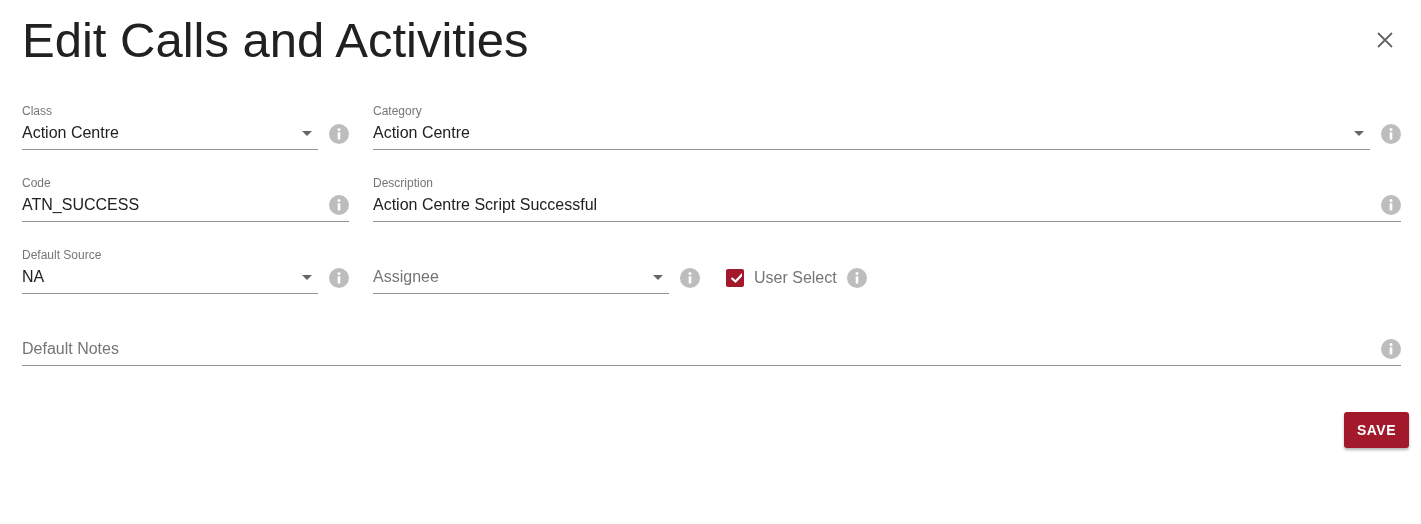 This screenshot has width=1421, height=524. Describe the element at coordinates (711, 343) in the screenshot. I see `input-field: Default Notes` at that location.